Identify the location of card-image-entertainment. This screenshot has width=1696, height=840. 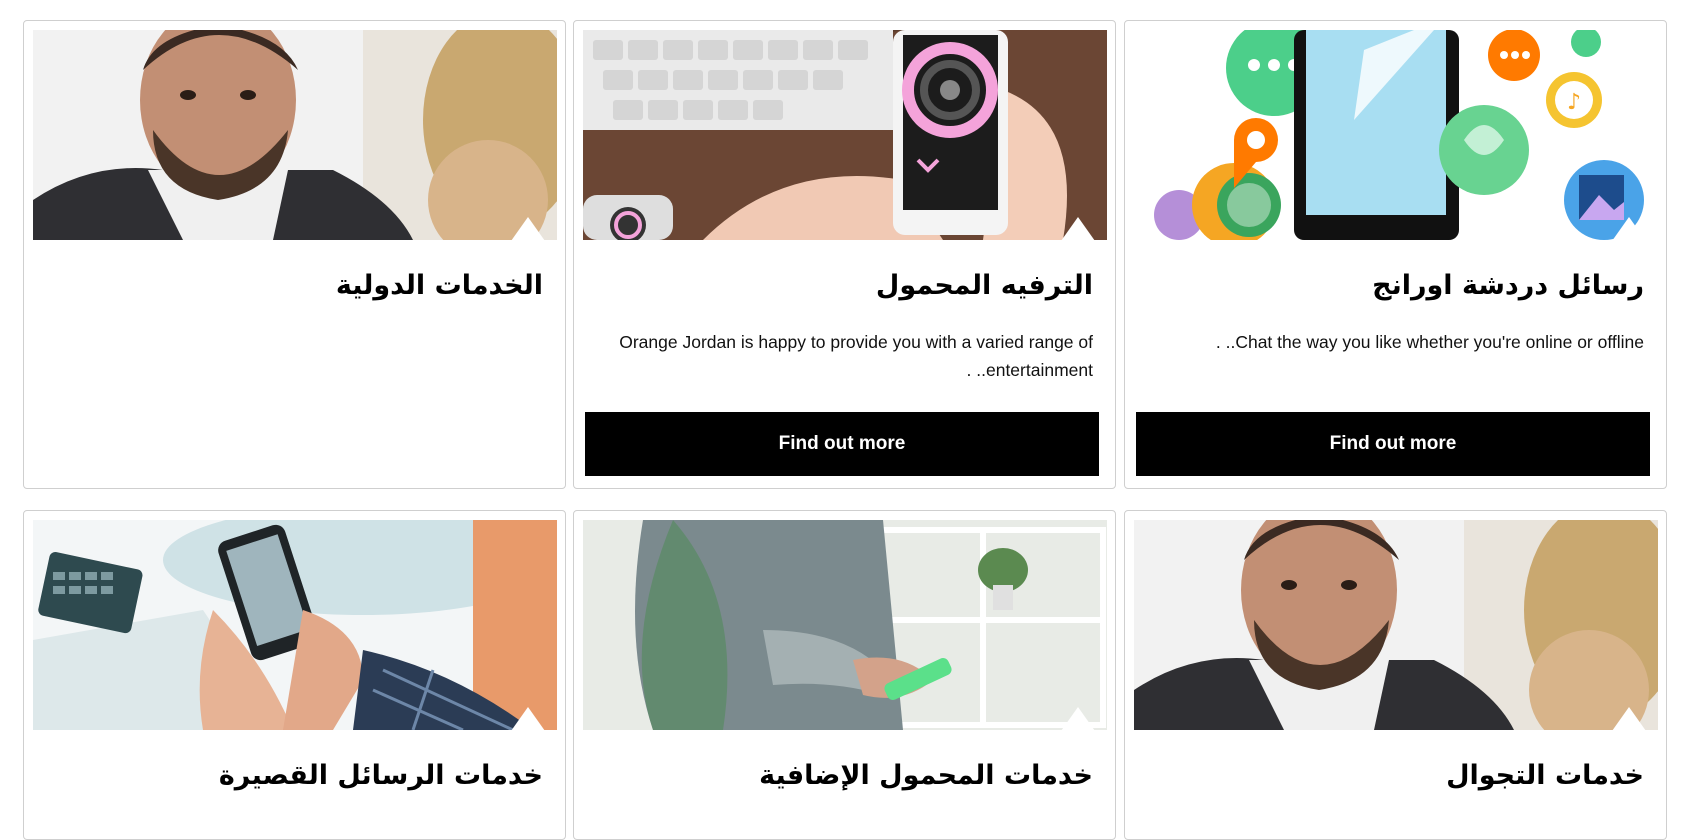
(845, 135).